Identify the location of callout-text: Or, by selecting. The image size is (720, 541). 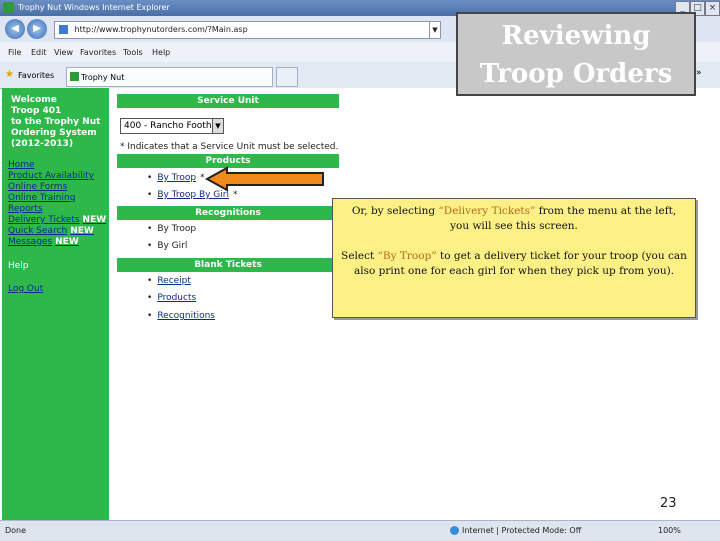
(395, 211).